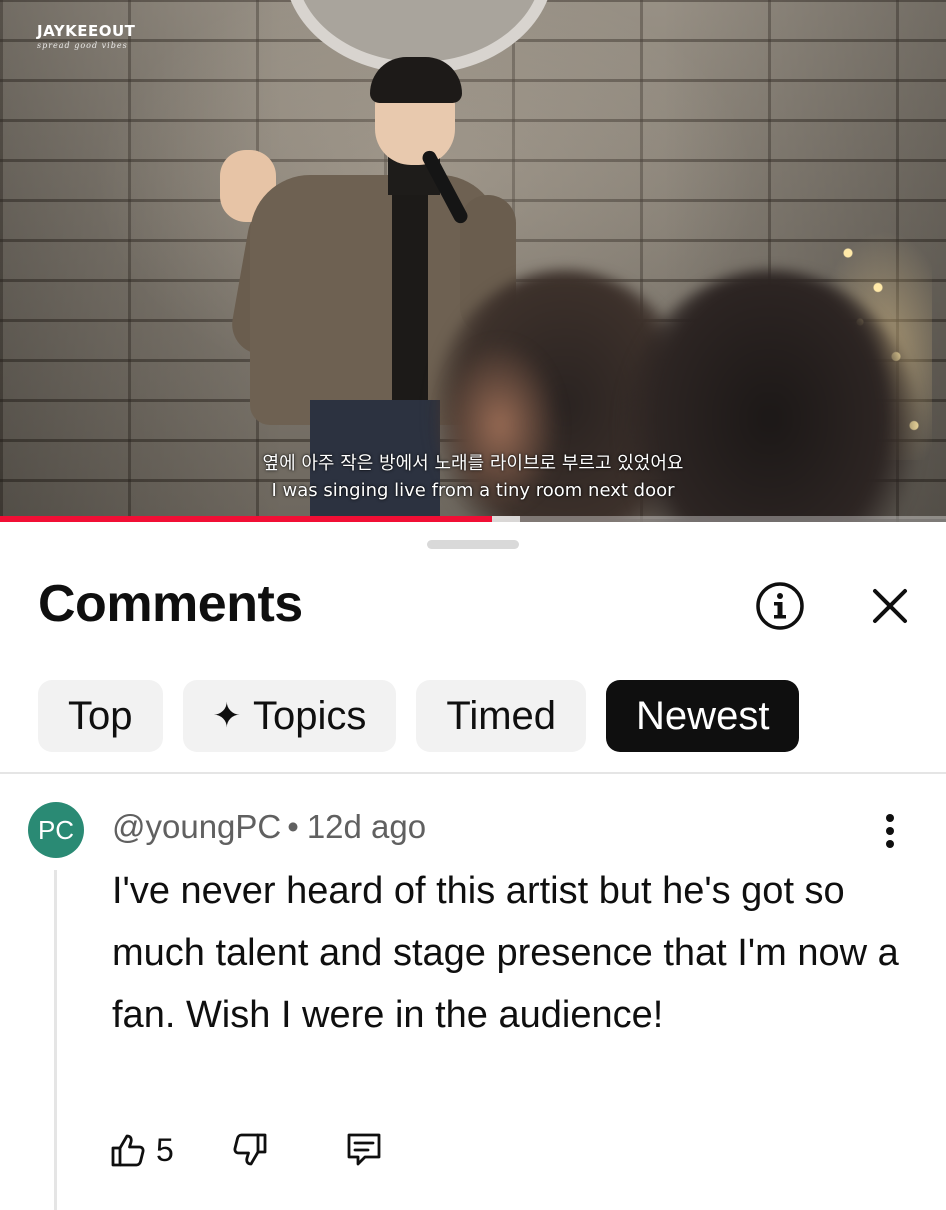  I want to click on info-button, so click(780, 606).